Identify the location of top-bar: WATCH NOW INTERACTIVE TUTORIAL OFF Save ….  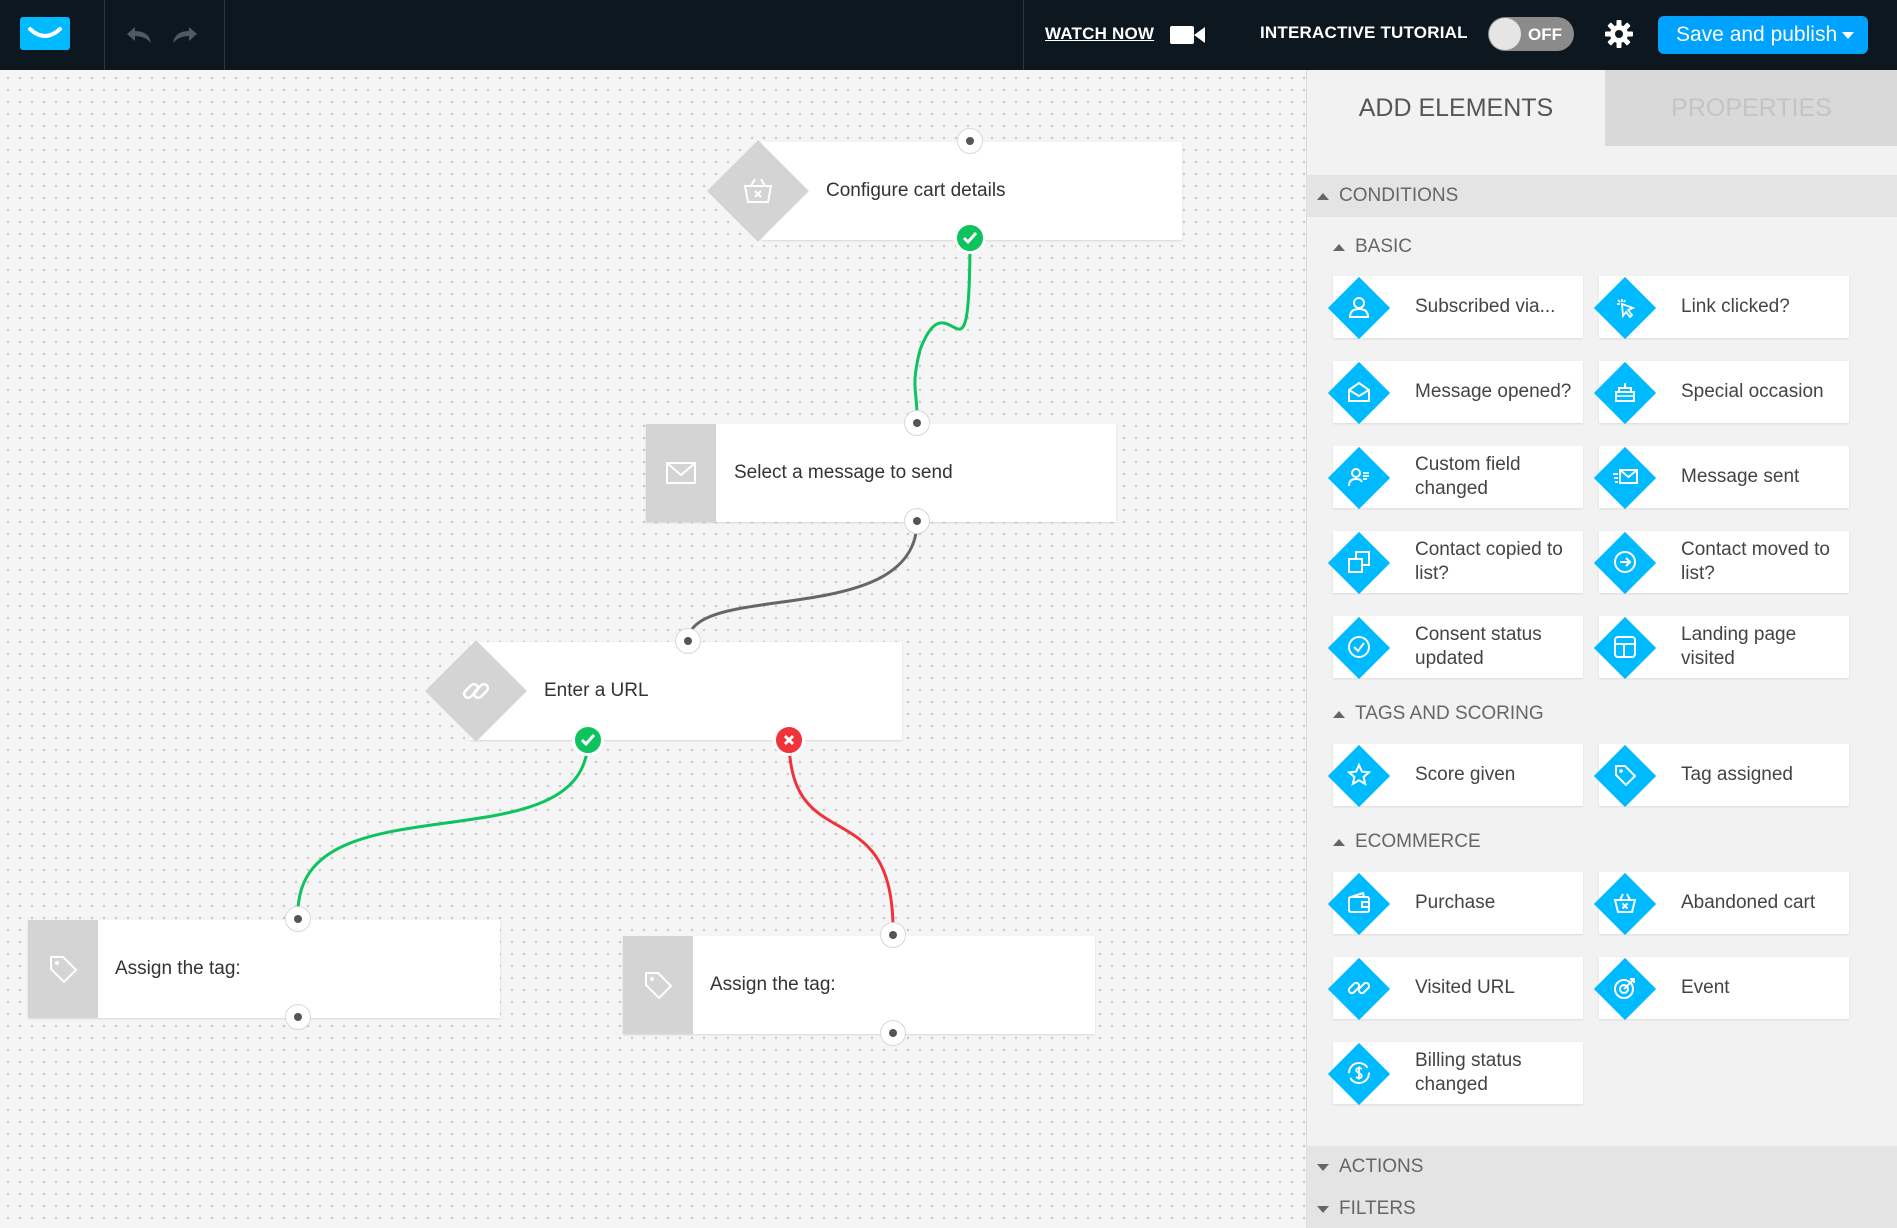
(948, 35).